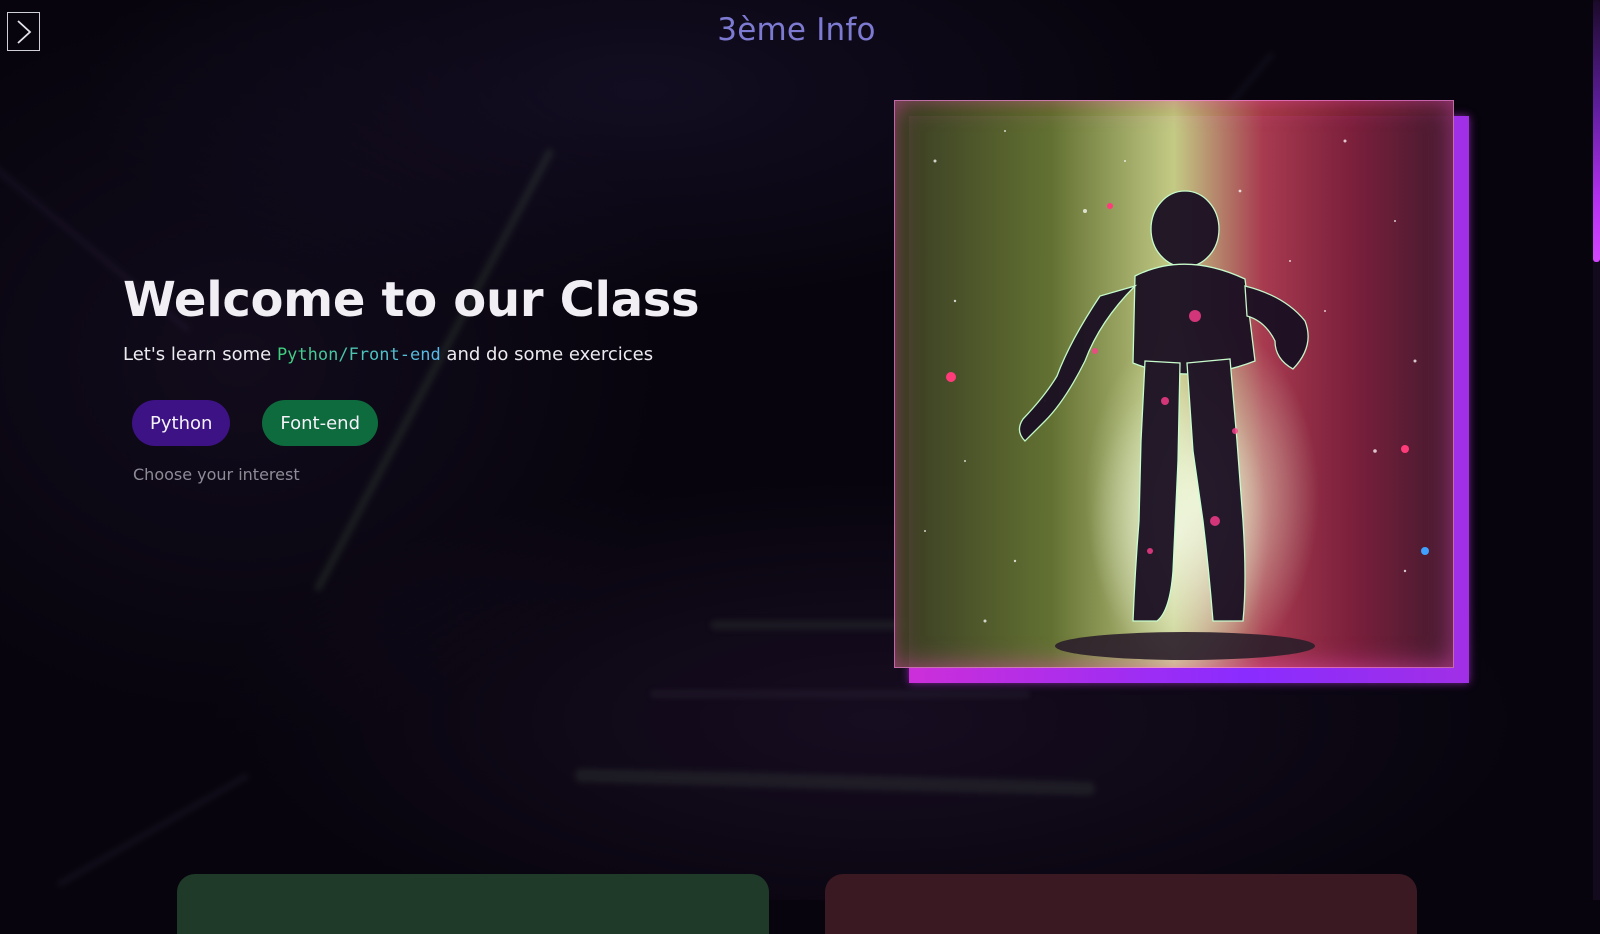  I want to click on interest-buttons: Python Font-end, so click(255, 423).